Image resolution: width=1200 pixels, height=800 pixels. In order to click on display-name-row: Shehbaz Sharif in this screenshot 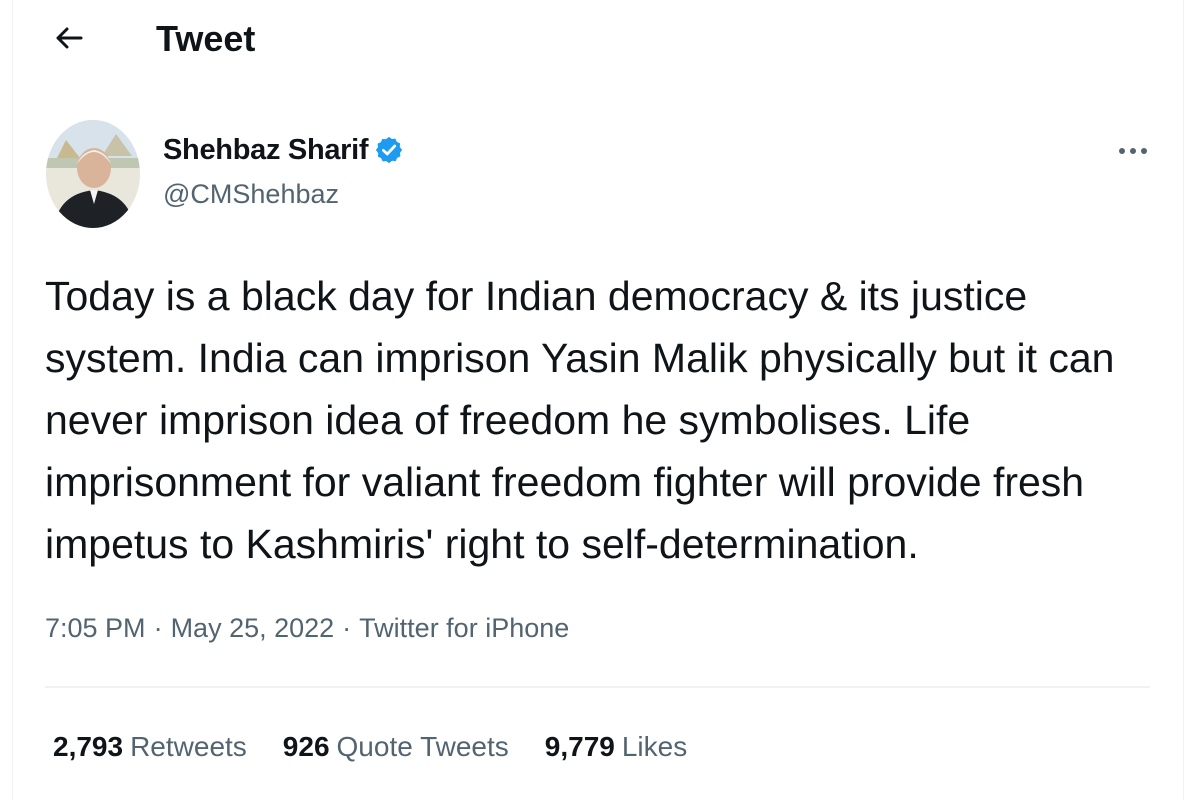, I will do `click(283, 150)`.